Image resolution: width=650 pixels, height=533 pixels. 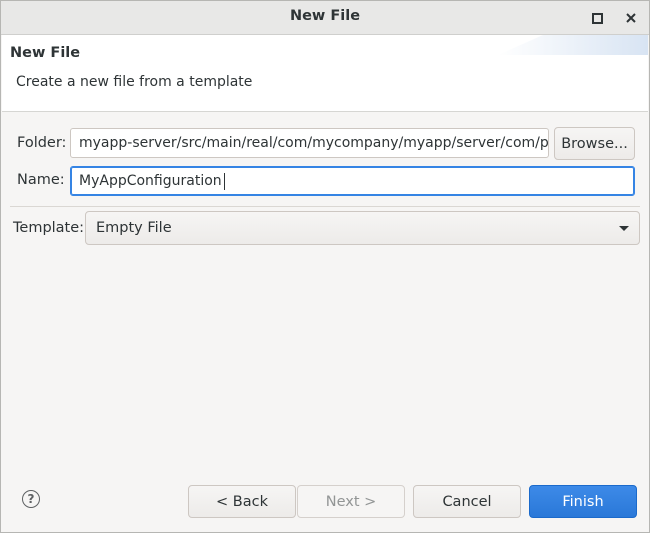 I want to click on close-icon, so click(x=631, y=18).